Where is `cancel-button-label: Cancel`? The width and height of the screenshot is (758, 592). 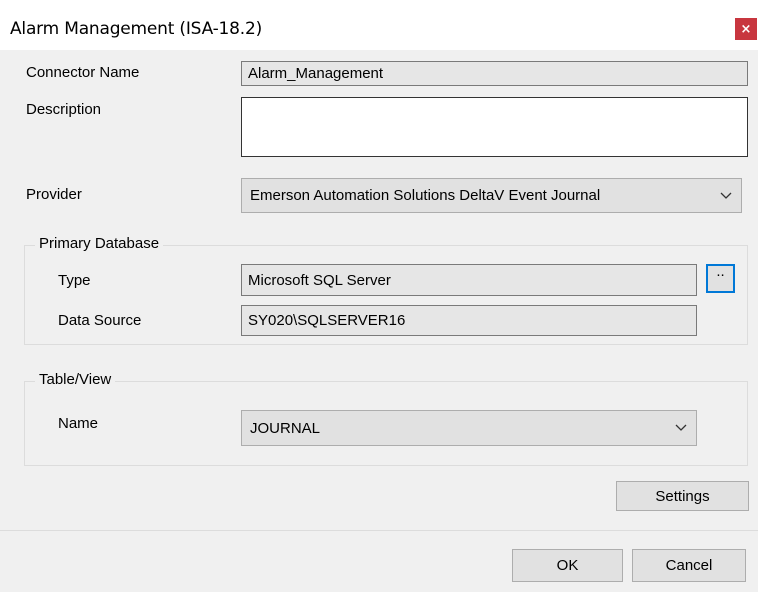 cancel-button-label: Cancel is located at coordinates (689, 565).